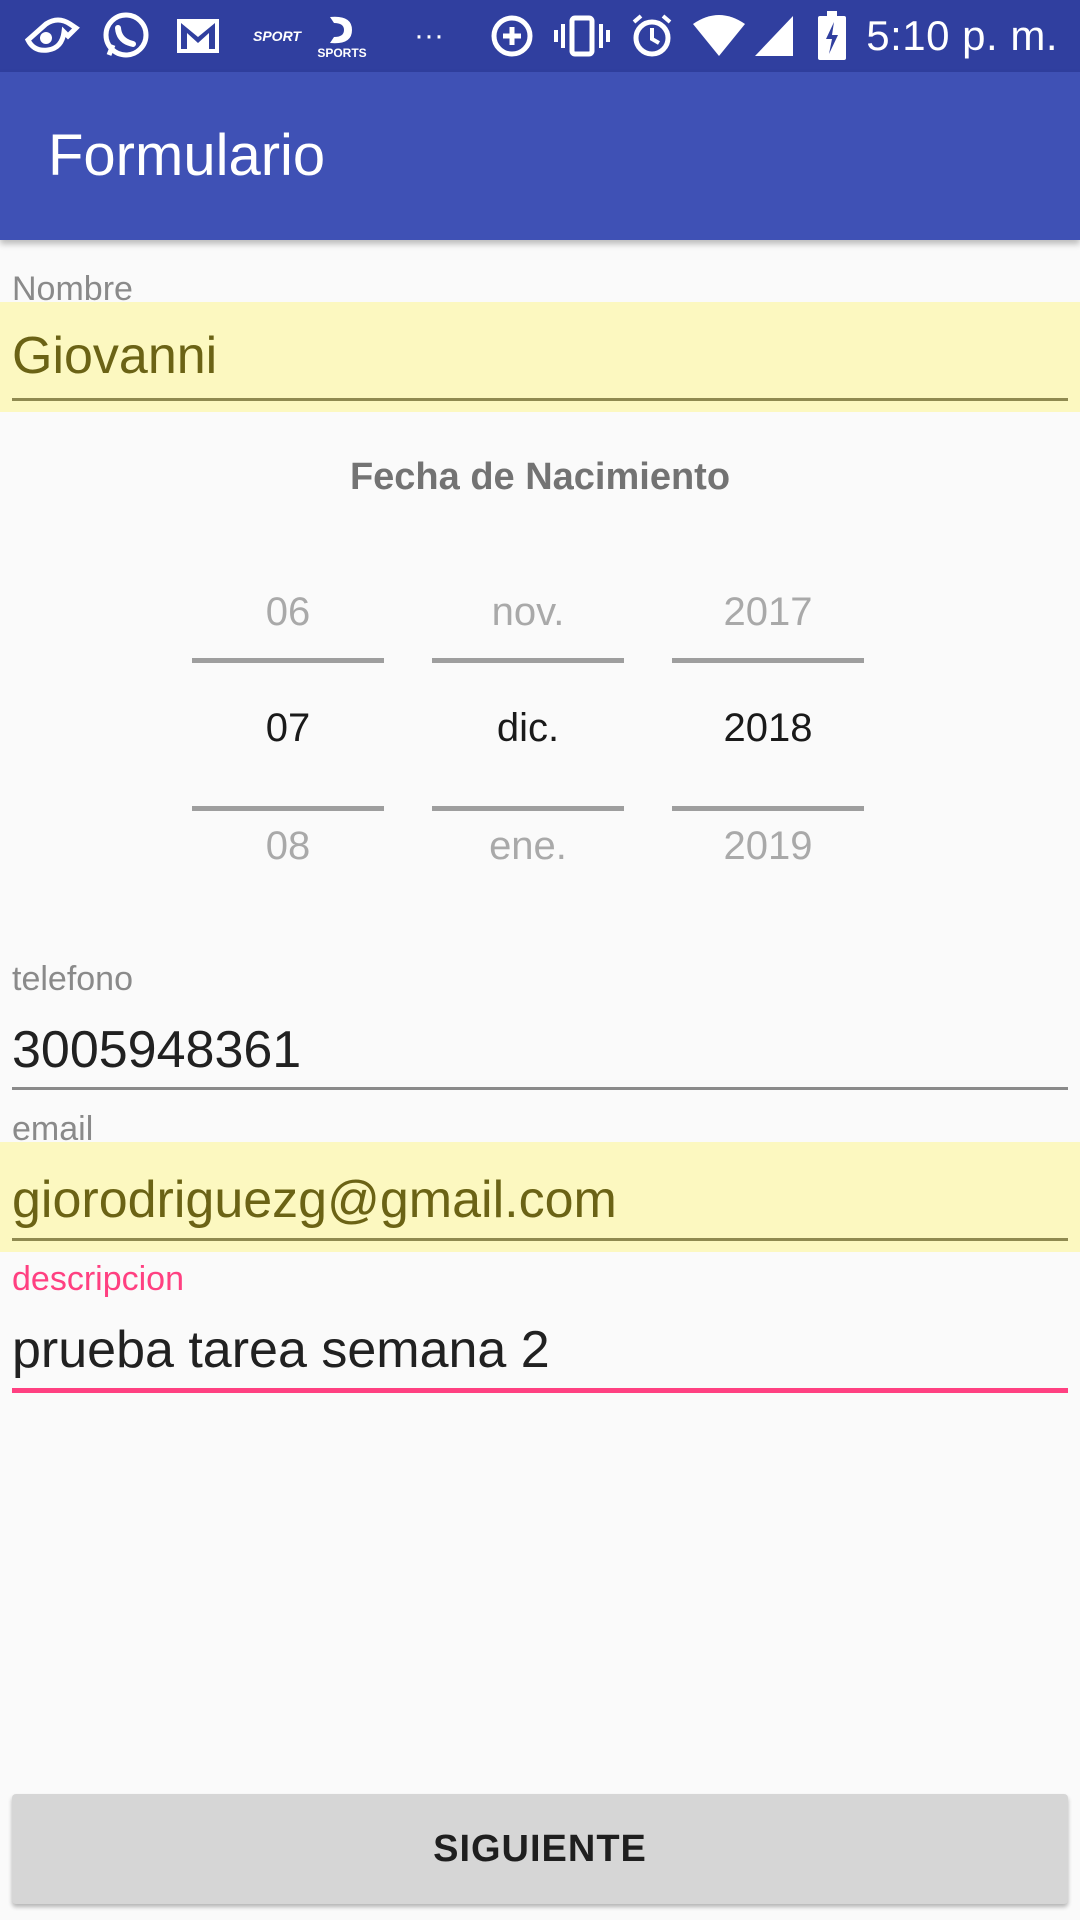 The height and width of the screenshot is (1920, 1080). What do you see at coordinates (540, 357) in the screenshot?
I see `nombre-field: Giovanni` at bounding box center [540, 357].